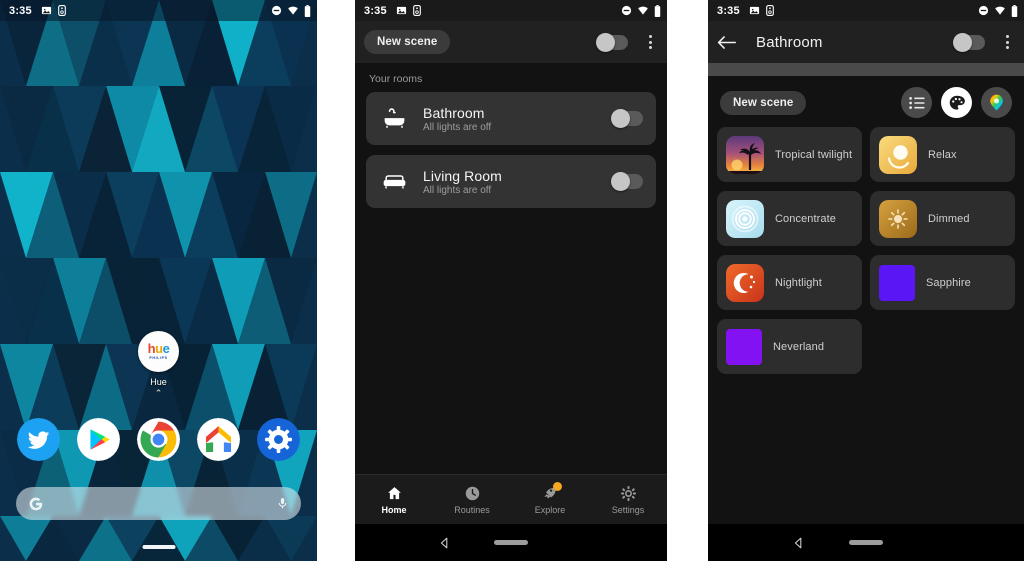 This screenshot has width=1024, height=561. Describe the element at coordinates (158, 439) in the screenshot. I see `chrome-app-icon` at that location.